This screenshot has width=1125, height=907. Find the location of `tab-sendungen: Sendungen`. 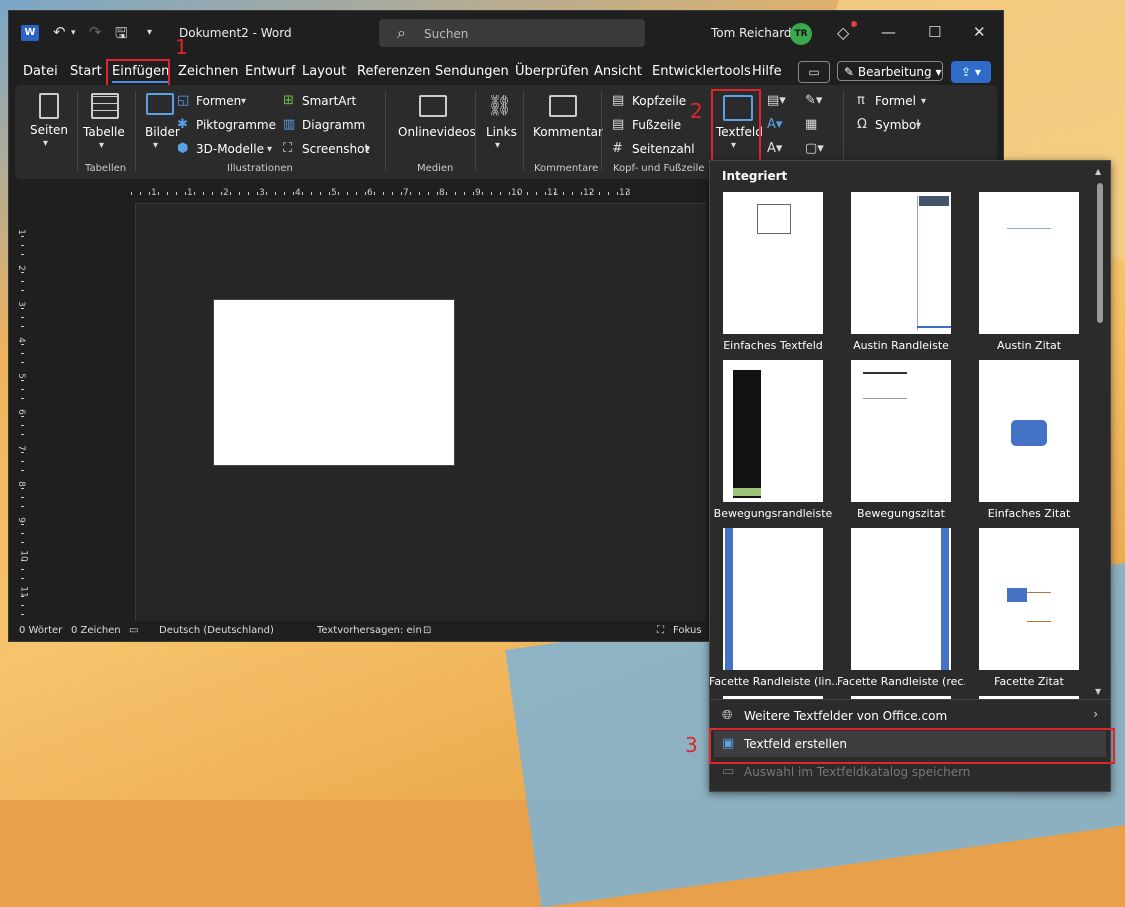

tab-sendungen: Sendungen is located at coordinates (472, 71).